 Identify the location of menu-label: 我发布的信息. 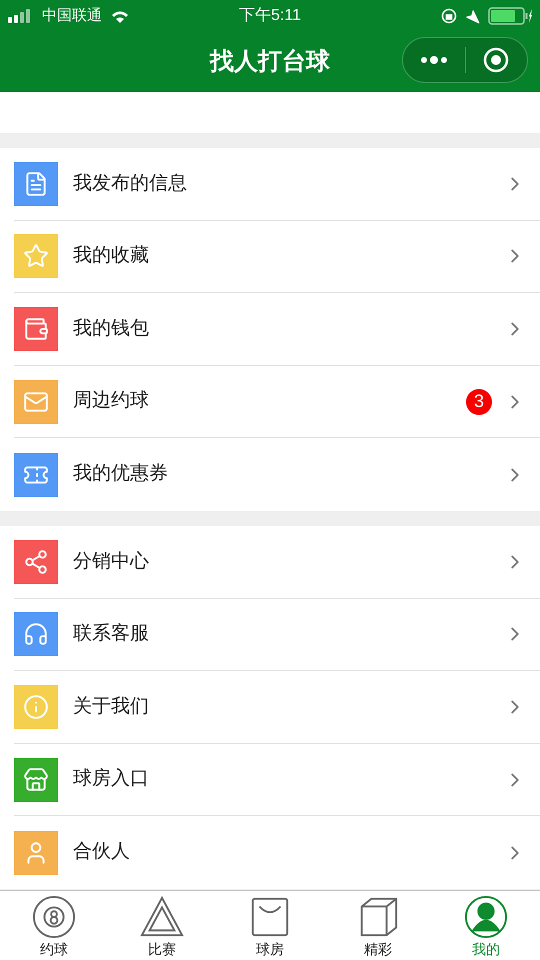
(130, 184).